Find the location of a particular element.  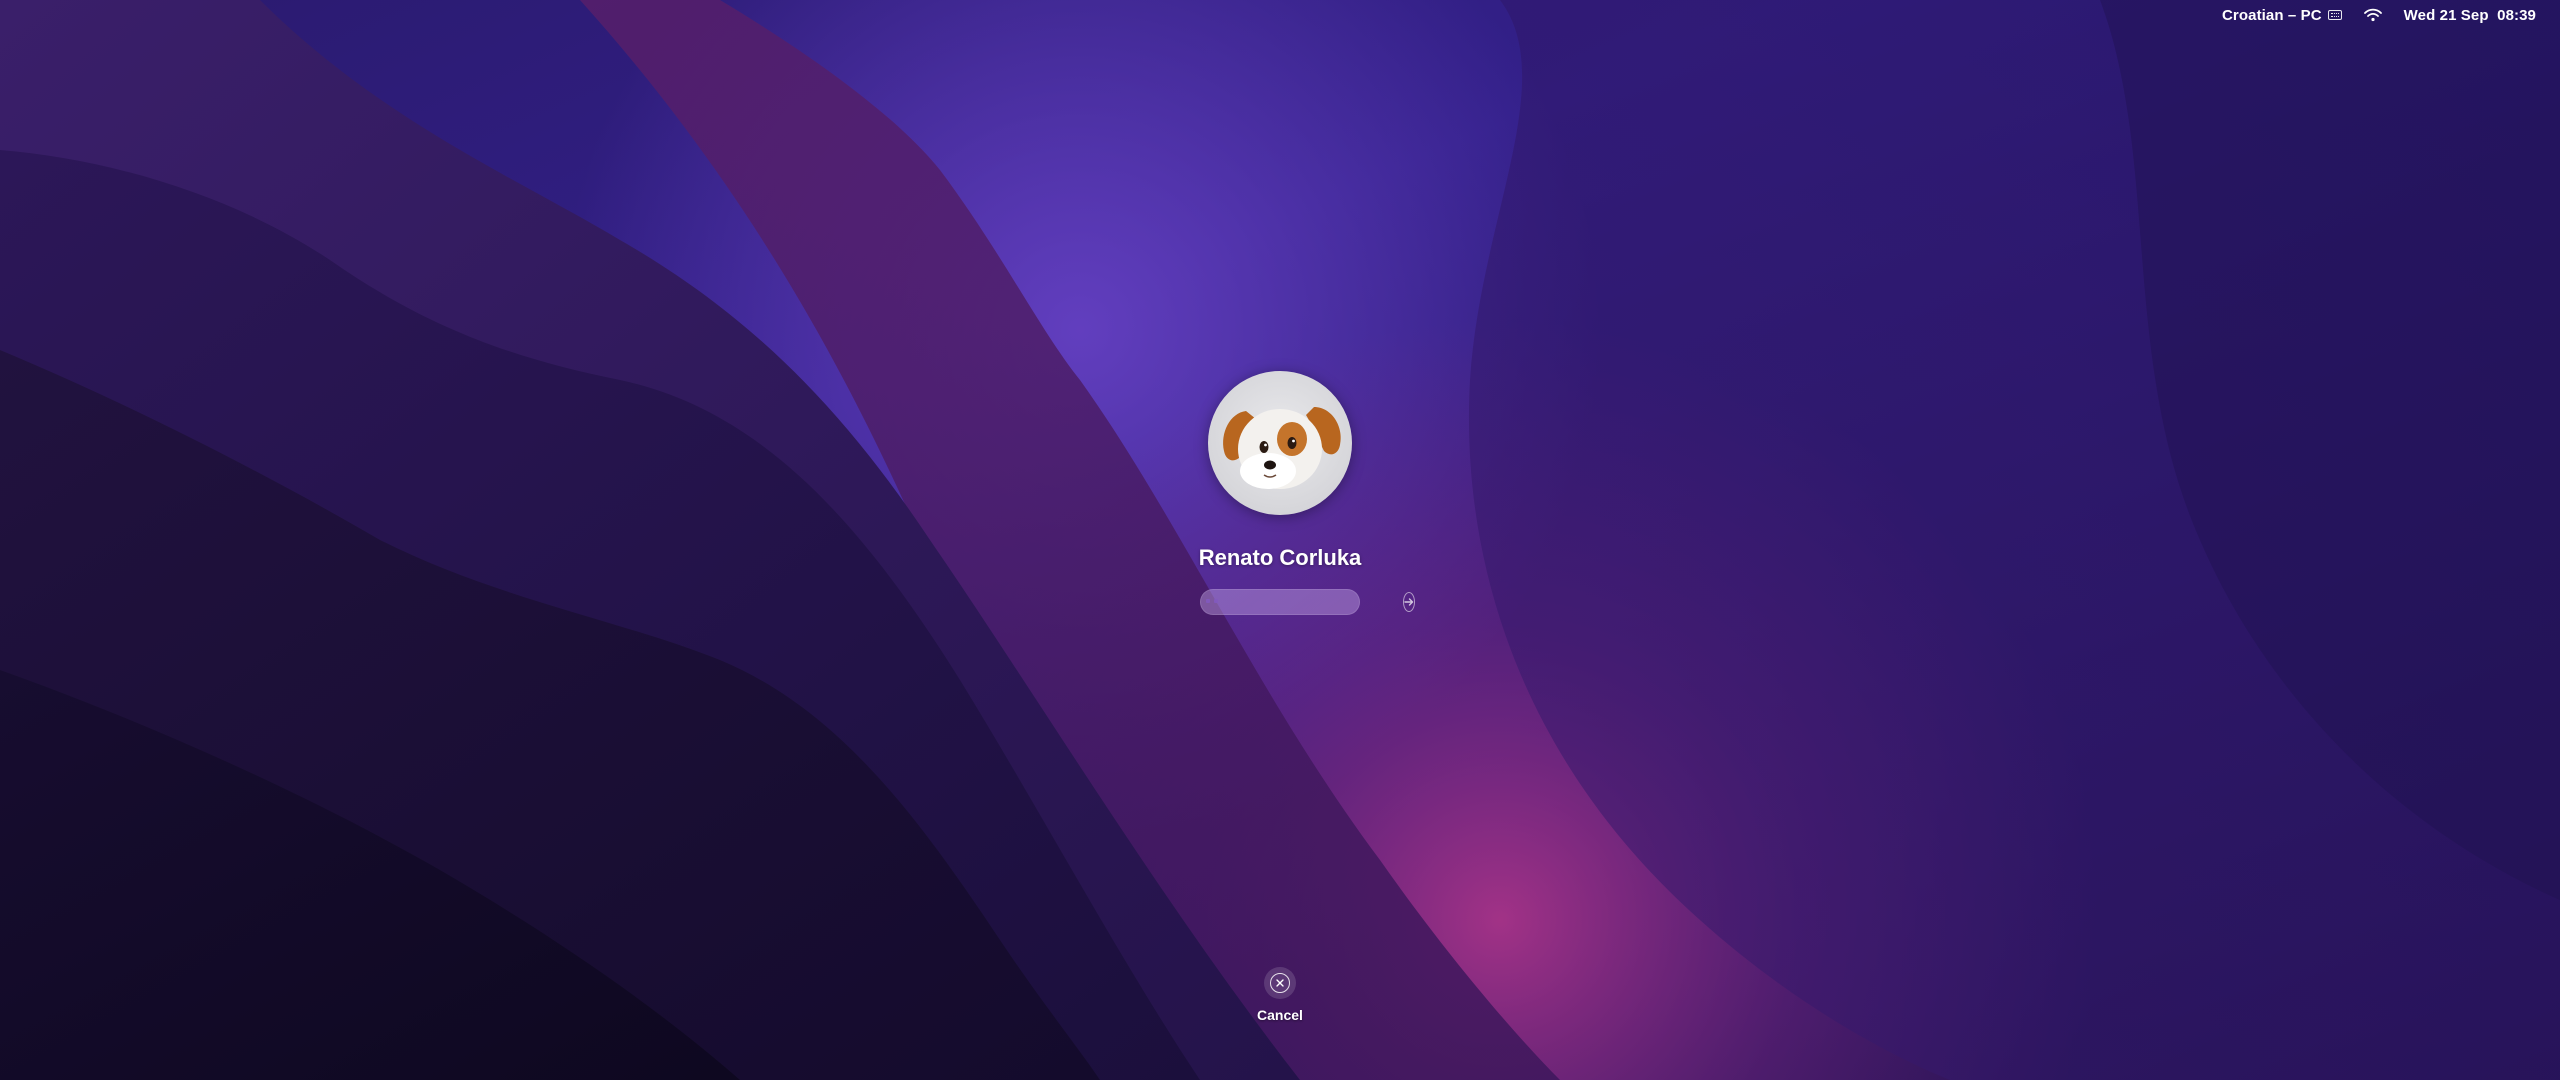

datetime-label: Wed 21 Sep 08:39 is located at coordinates (2469, 15).